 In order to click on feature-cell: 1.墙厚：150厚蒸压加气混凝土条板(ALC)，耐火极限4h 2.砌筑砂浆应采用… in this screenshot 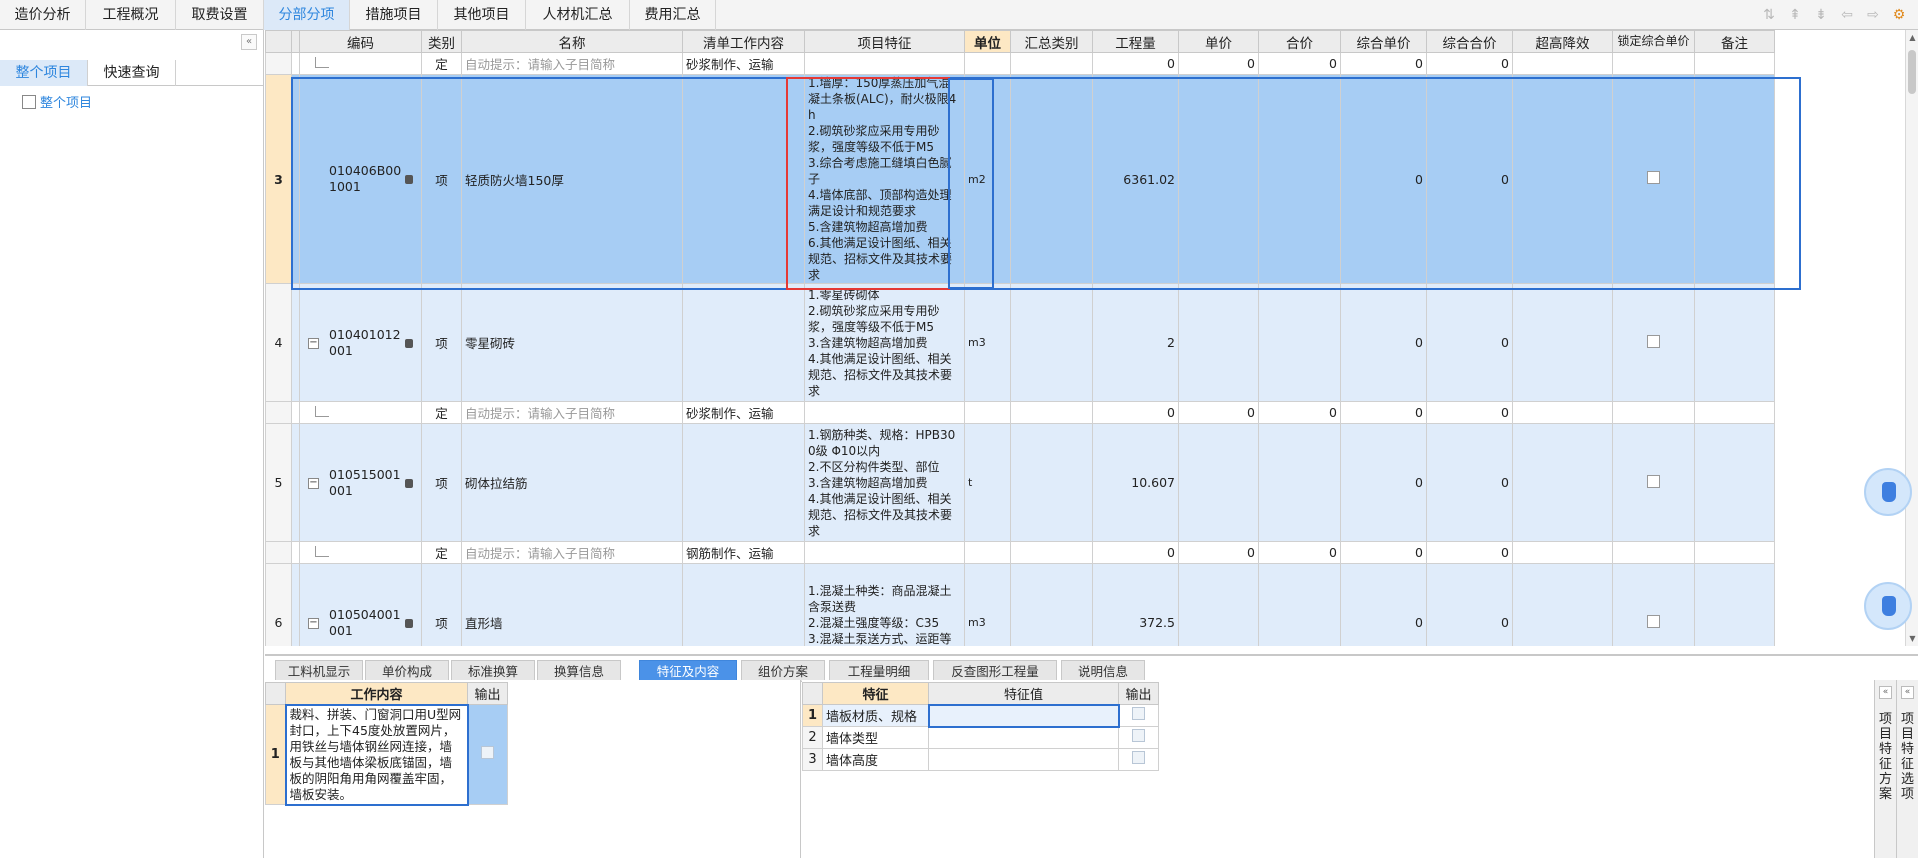, I will do `click(884, 179)`.